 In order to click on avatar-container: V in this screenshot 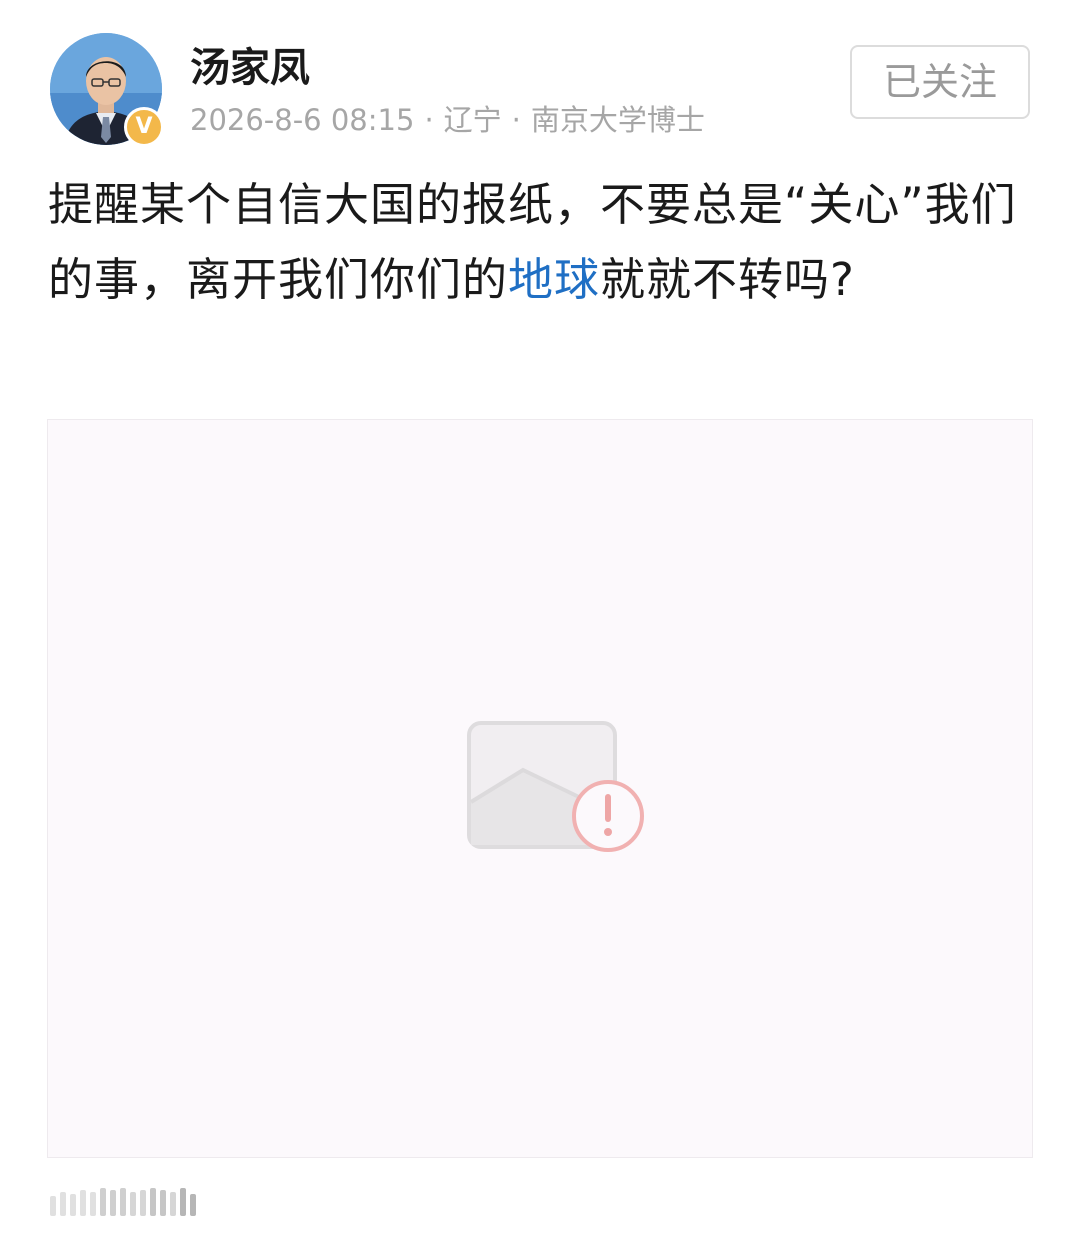, I will do `click(107, 90)`.